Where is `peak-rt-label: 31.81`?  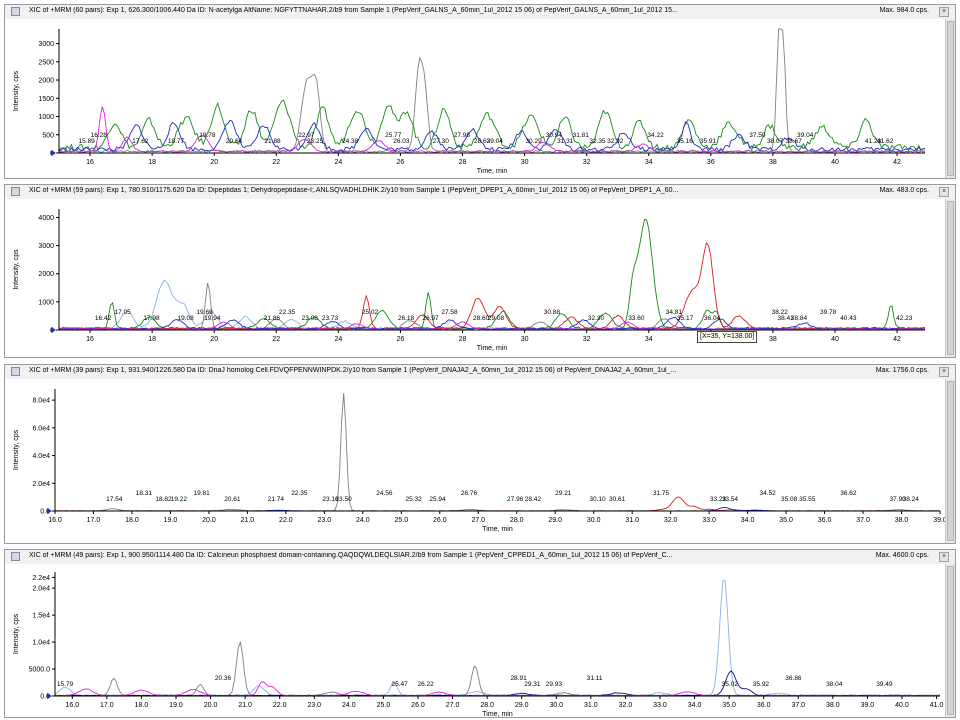 peak-rt-label: 31.81 is located at coordinates (581, 135).